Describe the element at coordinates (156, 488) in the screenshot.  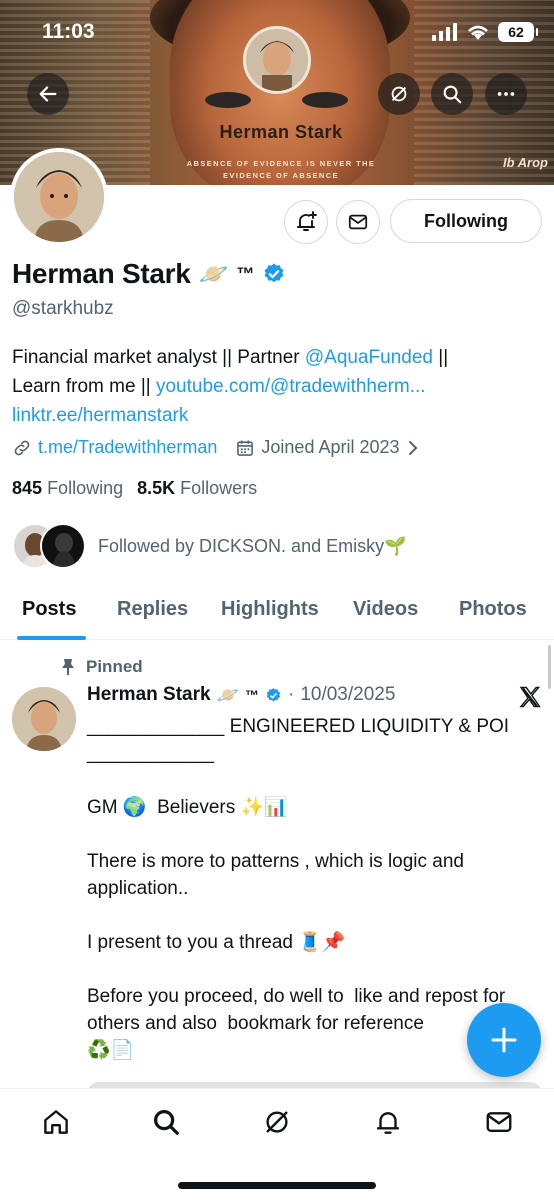
I see `followers-count: 8.5K` at that location.